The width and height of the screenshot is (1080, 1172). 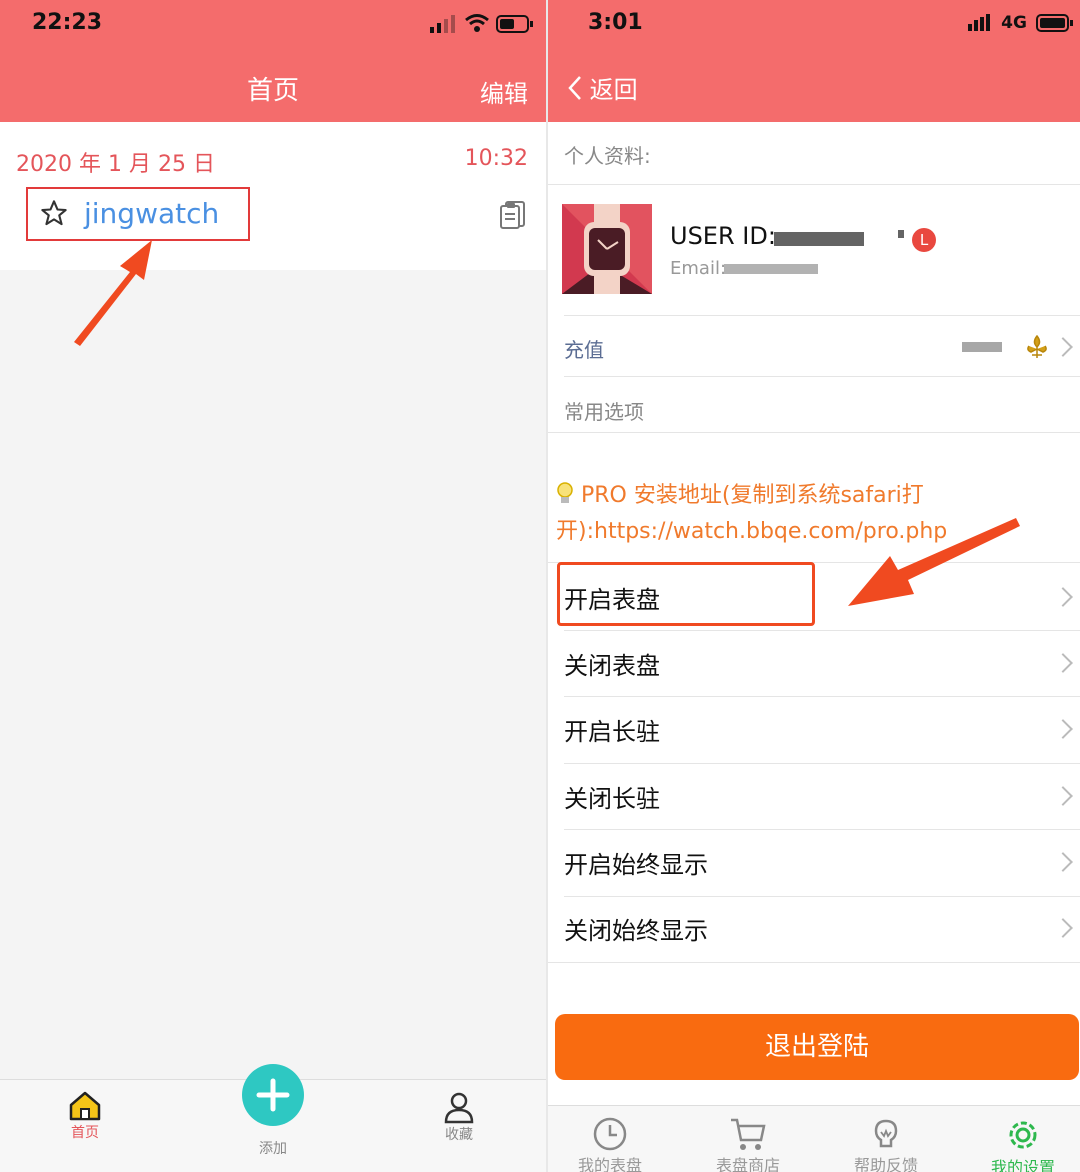 What do you see at coordinates (1023, 1135) in the screenshot?
I see `settings-icon` at bounding box center [1023, 1135].